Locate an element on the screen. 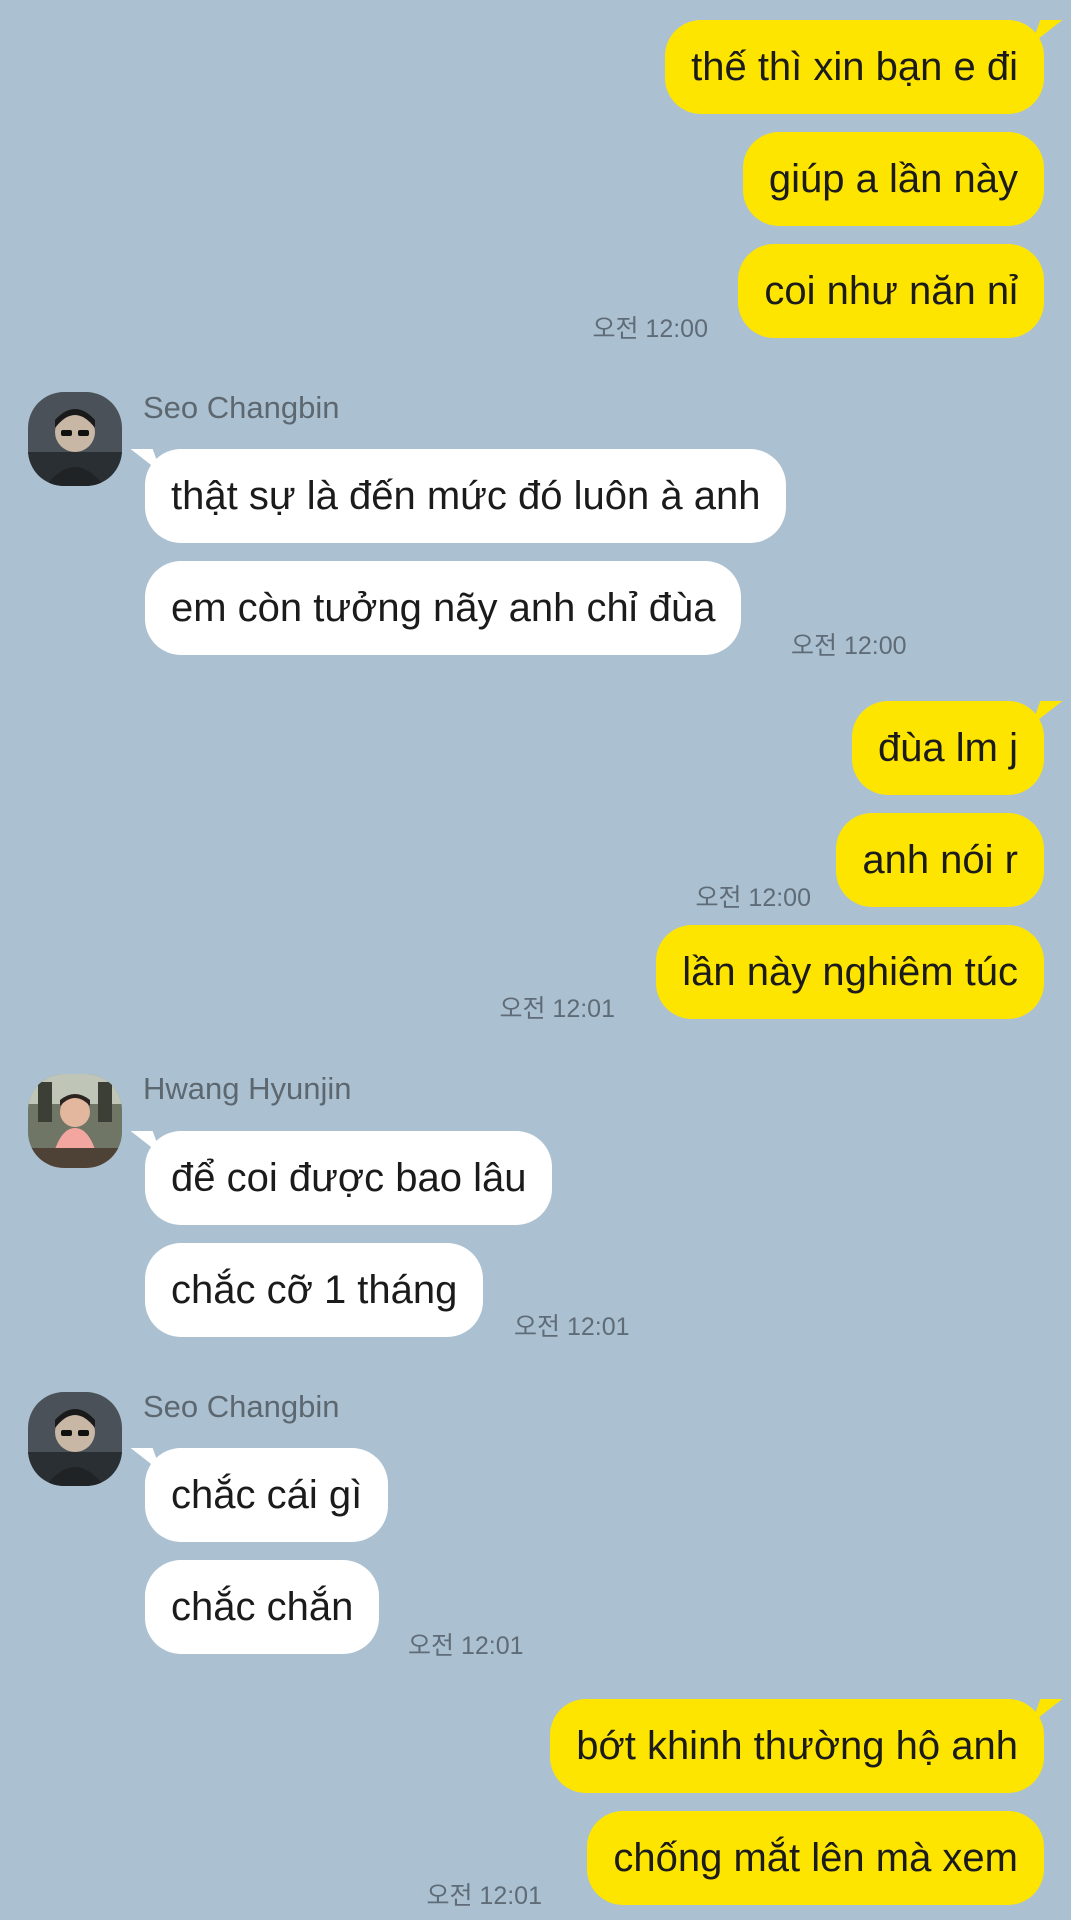 This screenshot has height=1920, width=1071. incoming-message: chắc cỡ 1 tháng is located at coordinates (314, 1290).